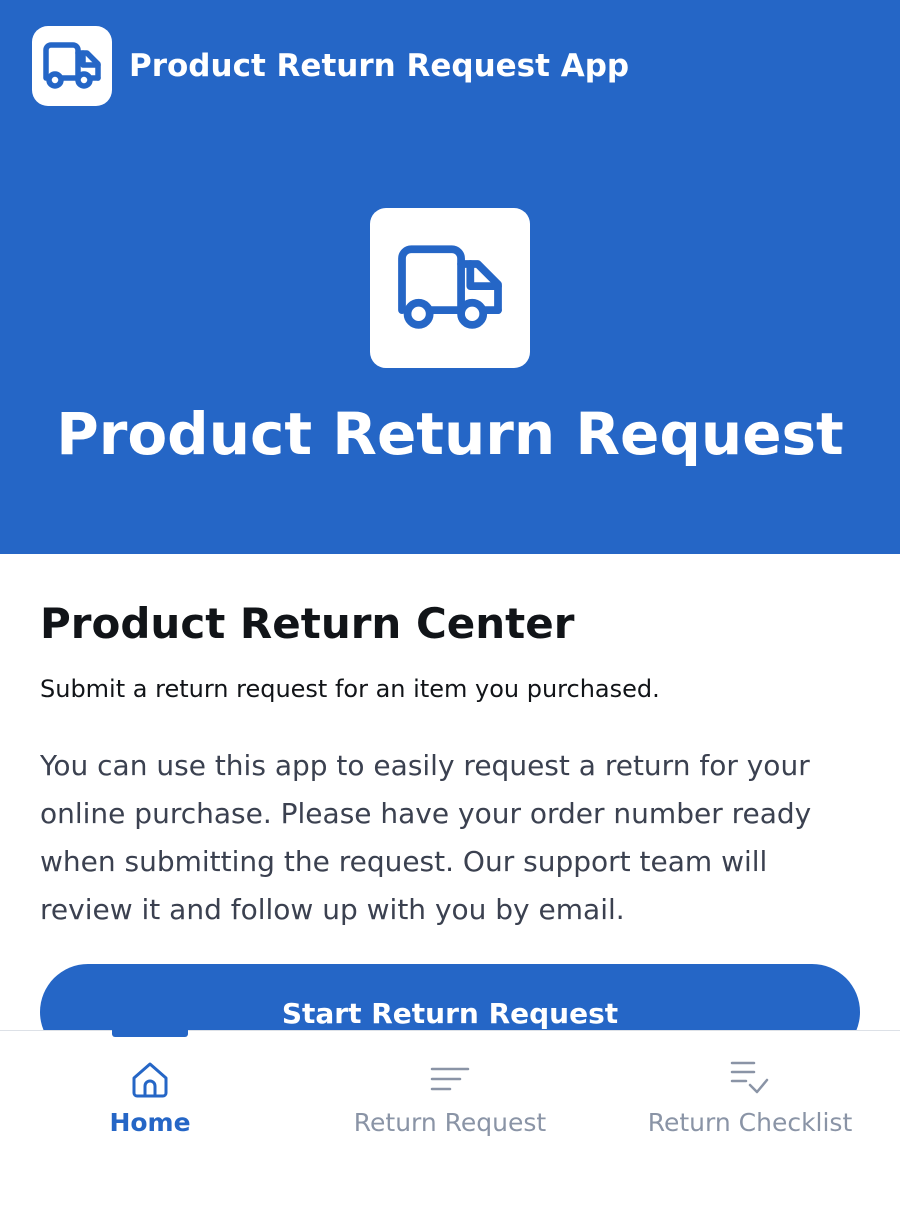 This screenshot has width=900, height=1209. Describe the element at coordinates (150, 1080) in the screenshot. I see `home-icon` at that location.